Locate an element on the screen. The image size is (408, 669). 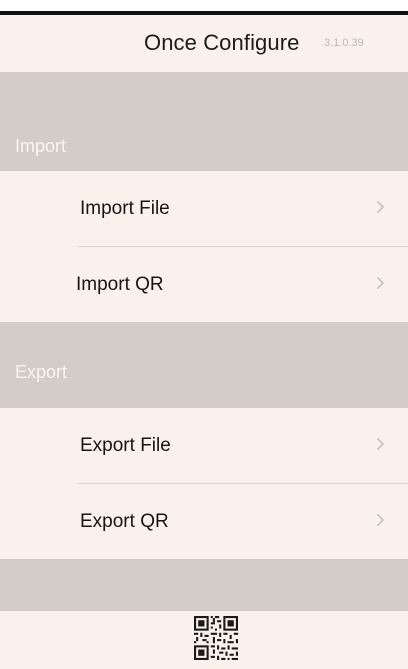
import-file-row: Import File is located at coordinates (204, 208).